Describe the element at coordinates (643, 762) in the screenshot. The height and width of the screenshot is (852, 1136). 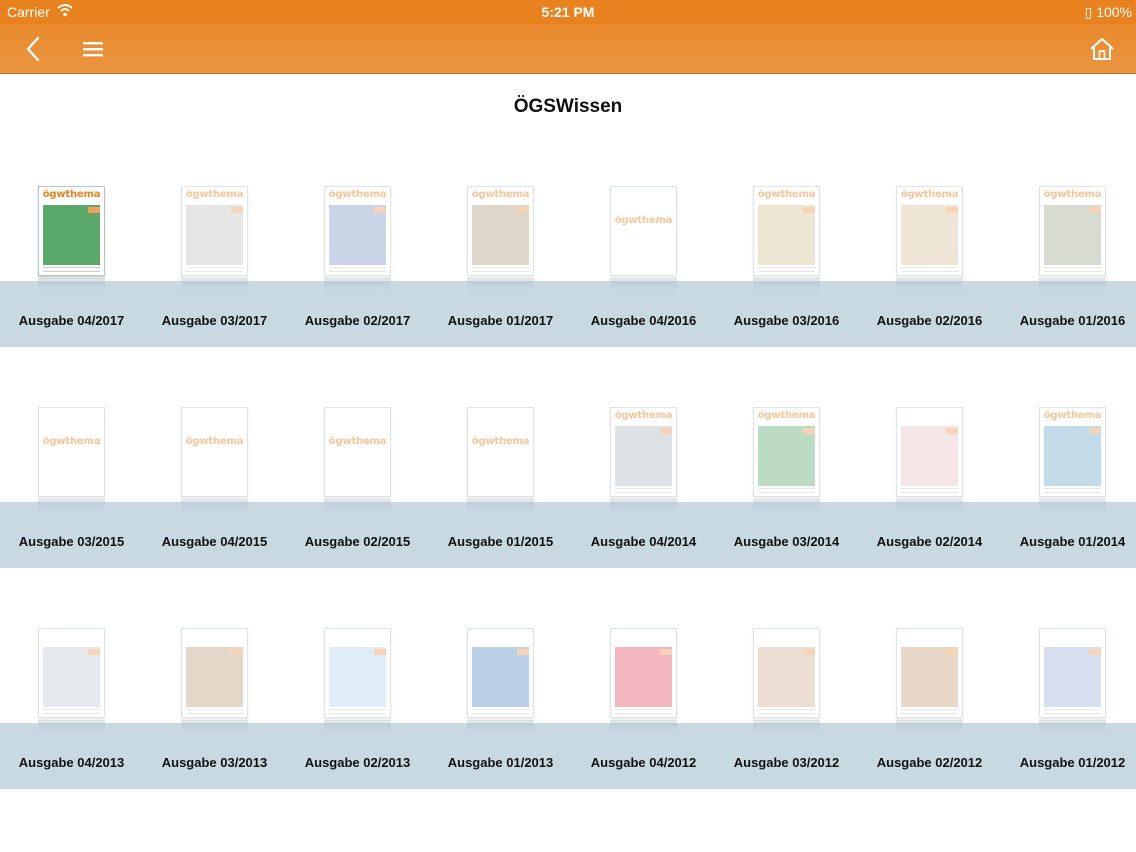
I see `issue-label: Ausgabe 04/2012` at that location.